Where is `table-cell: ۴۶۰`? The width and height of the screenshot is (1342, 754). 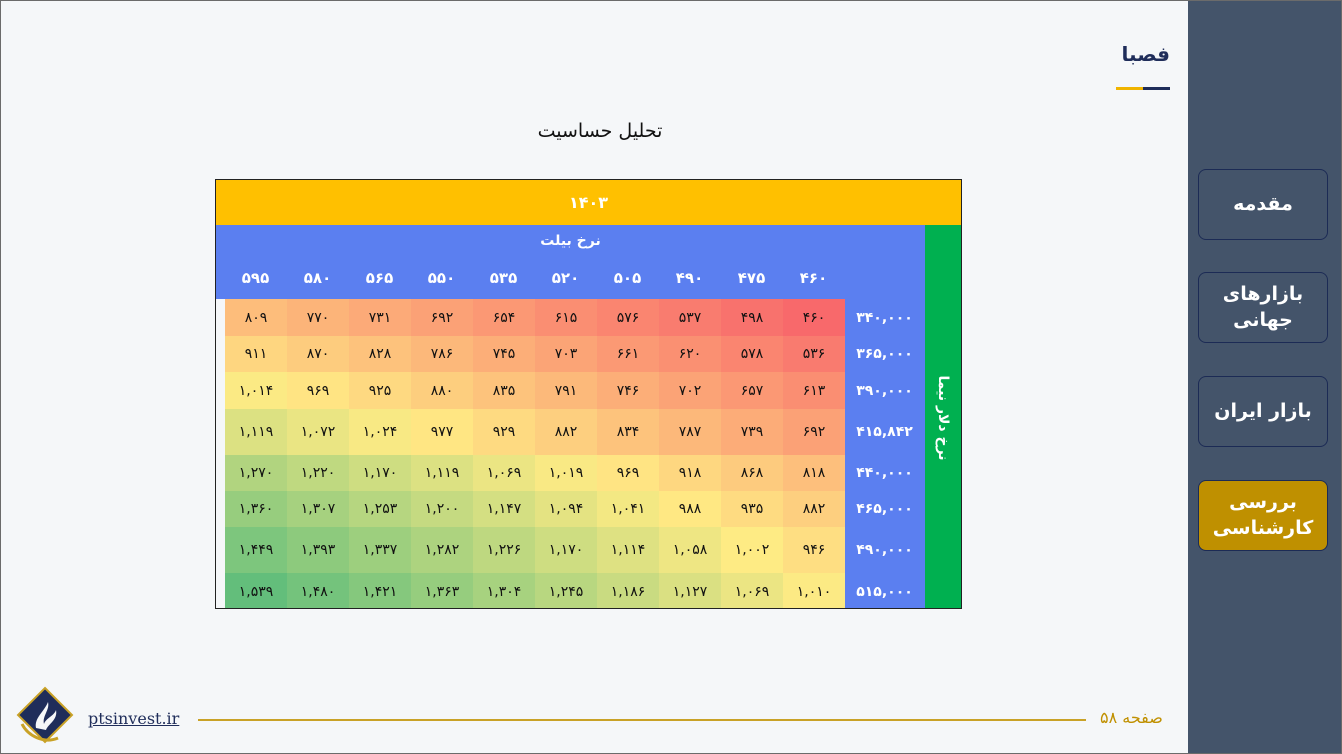
table-cell: ۴۶۰ is located at coordinates (814, 317).